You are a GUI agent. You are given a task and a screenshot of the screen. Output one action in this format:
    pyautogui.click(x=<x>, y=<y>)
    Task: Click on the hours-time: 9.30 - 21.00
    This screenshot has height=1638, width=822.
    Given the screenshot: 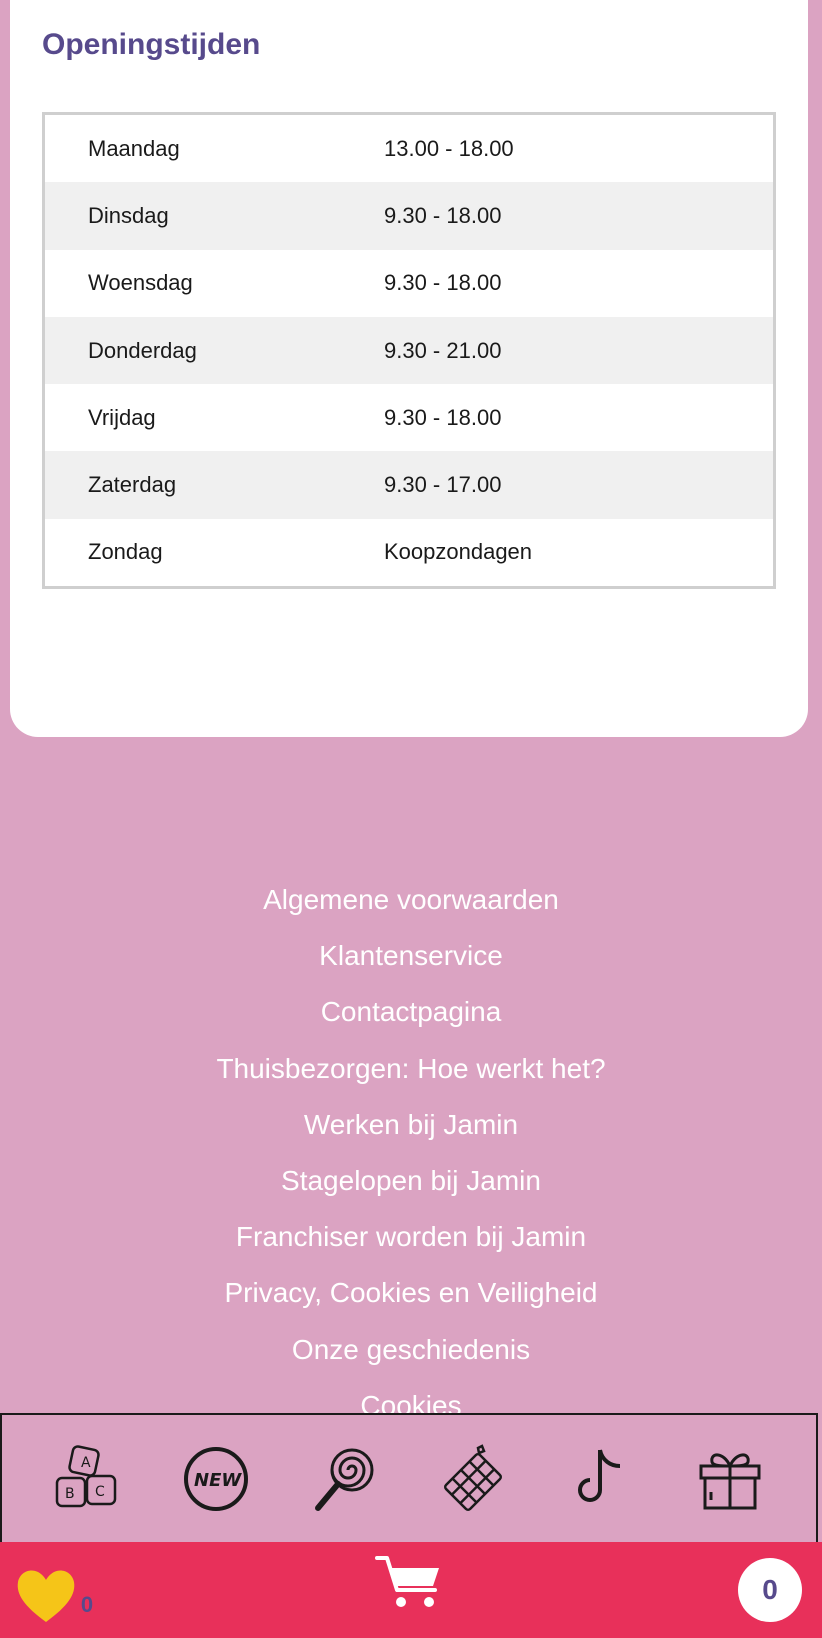 What is the action you would take?
    pyautogui.click(x=443, y=350)
    